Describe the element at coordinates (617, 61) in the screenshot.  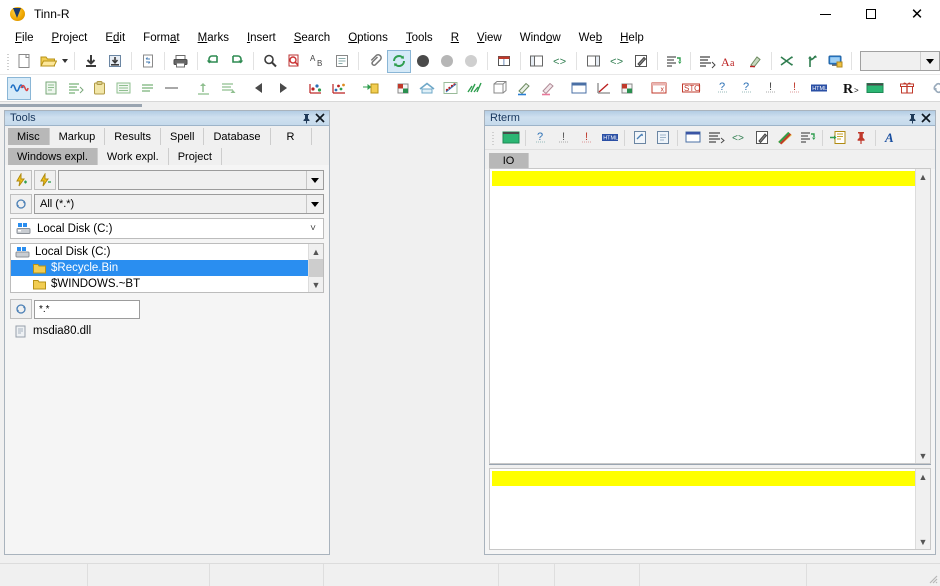
I see `code-brackets-right-icon: <>` at that location.